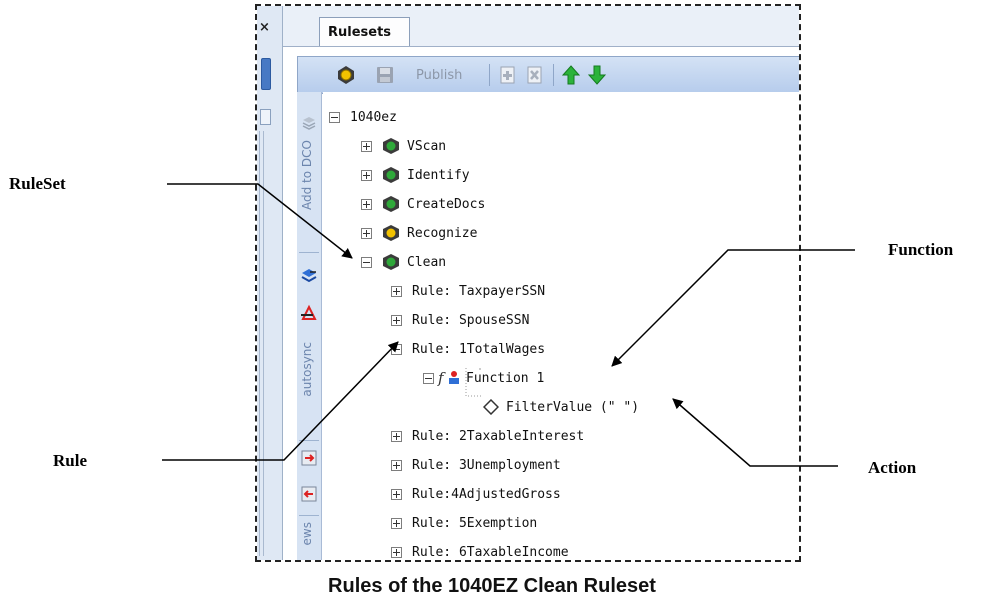 This screenshot has height=611, width=984. What do you see at coordinates (427, 146) in the screenshot?
I see `node-label: VScan` at bounding box center [427, 146].